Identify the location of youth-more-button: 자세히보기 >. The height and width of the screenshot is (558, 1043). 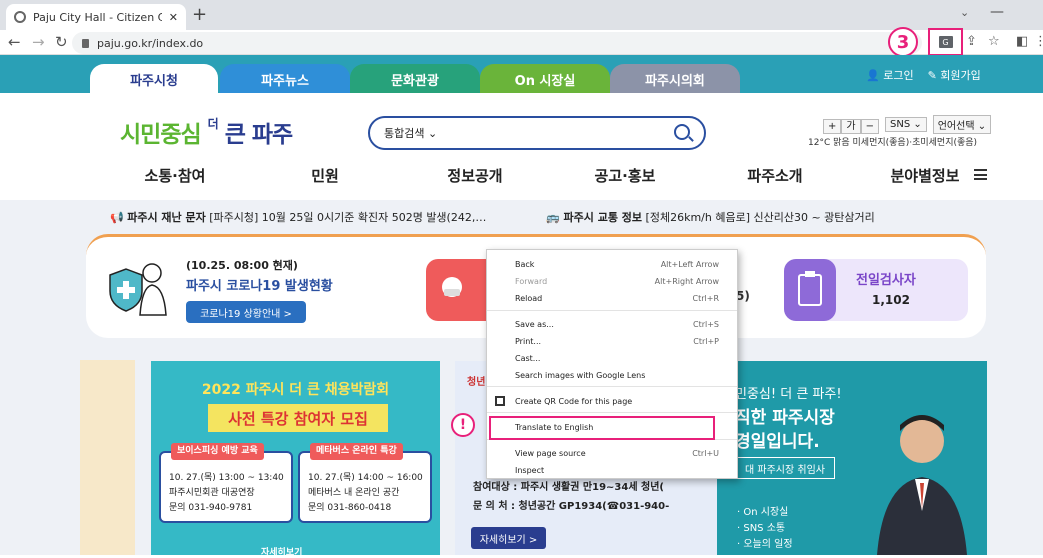
(508, 538).